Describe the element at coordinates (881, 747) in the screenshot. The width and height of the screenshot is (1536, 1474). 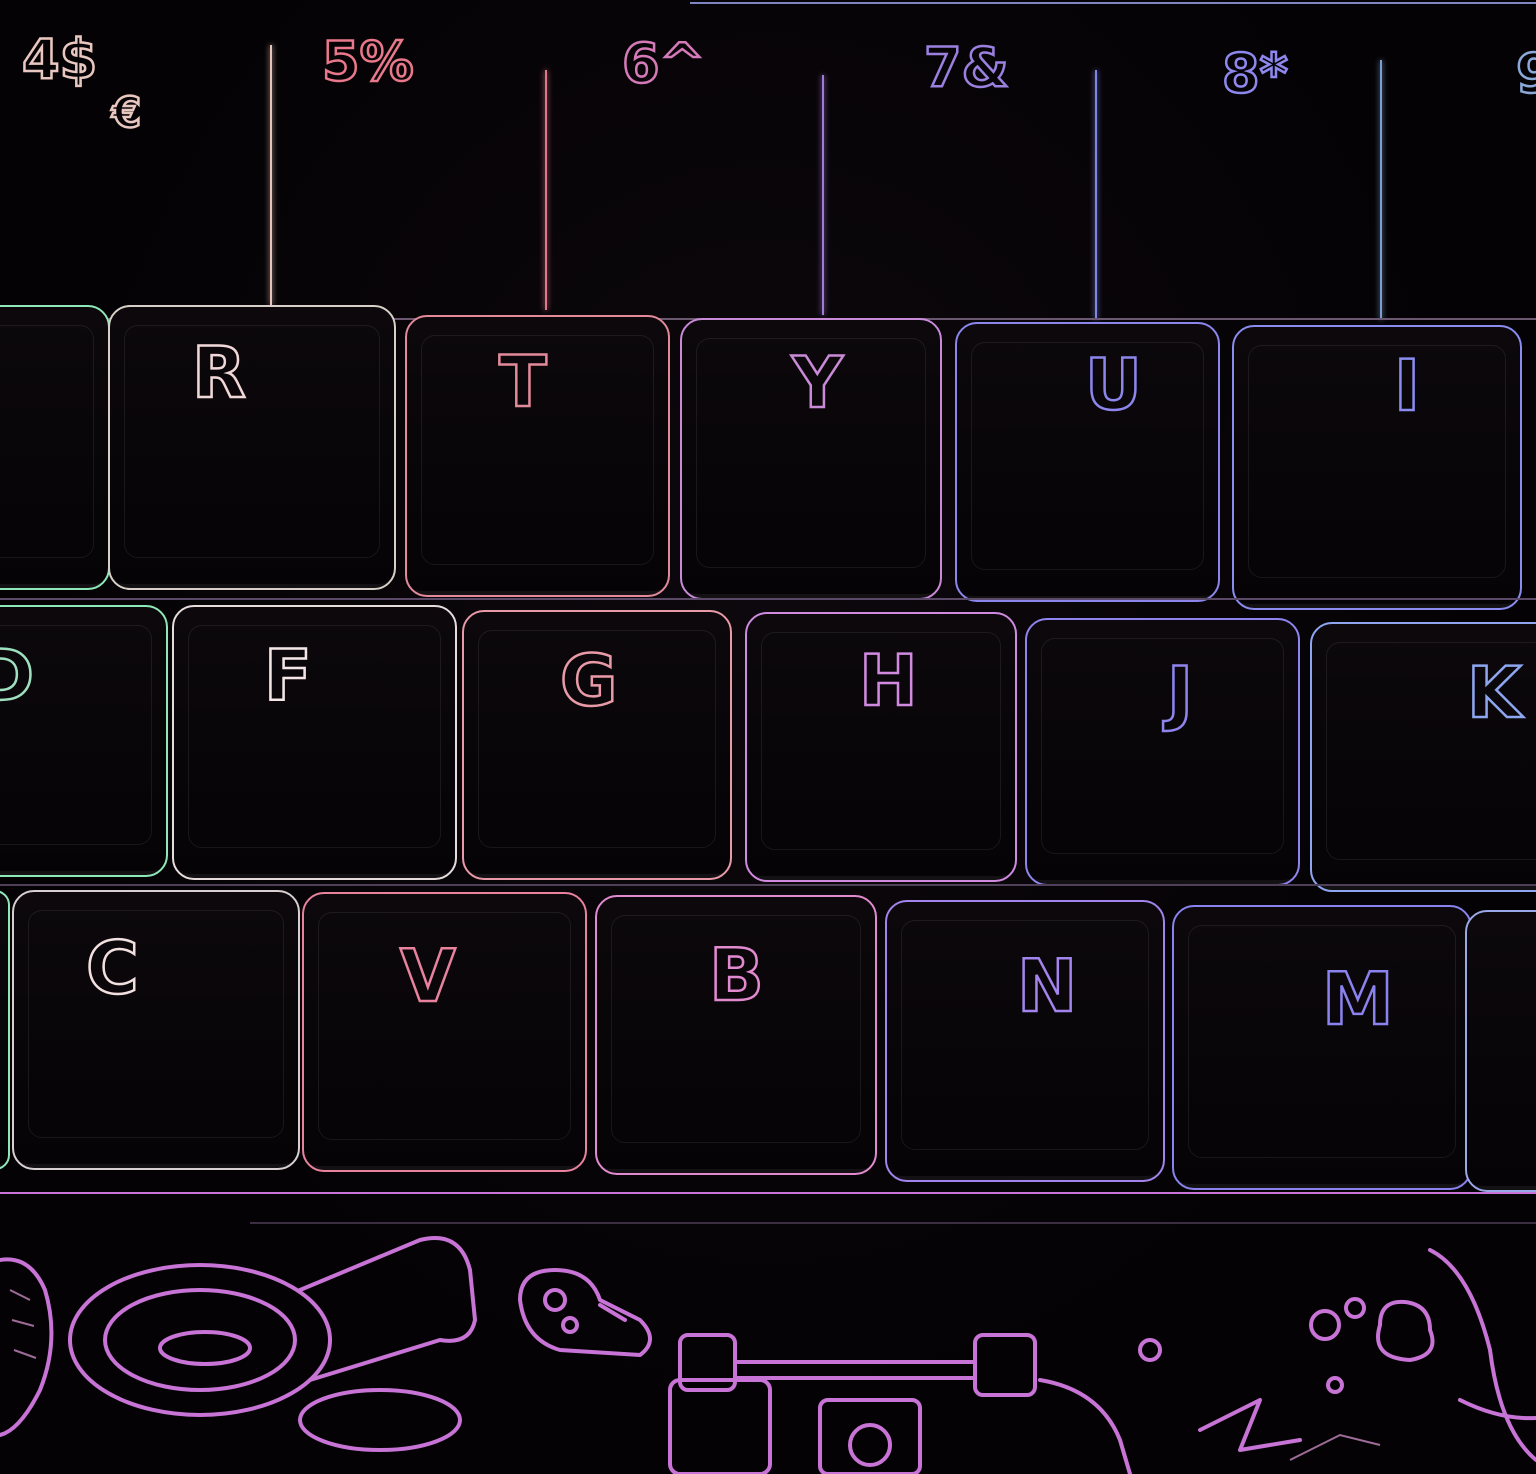
I see `key-h: H` at that location.